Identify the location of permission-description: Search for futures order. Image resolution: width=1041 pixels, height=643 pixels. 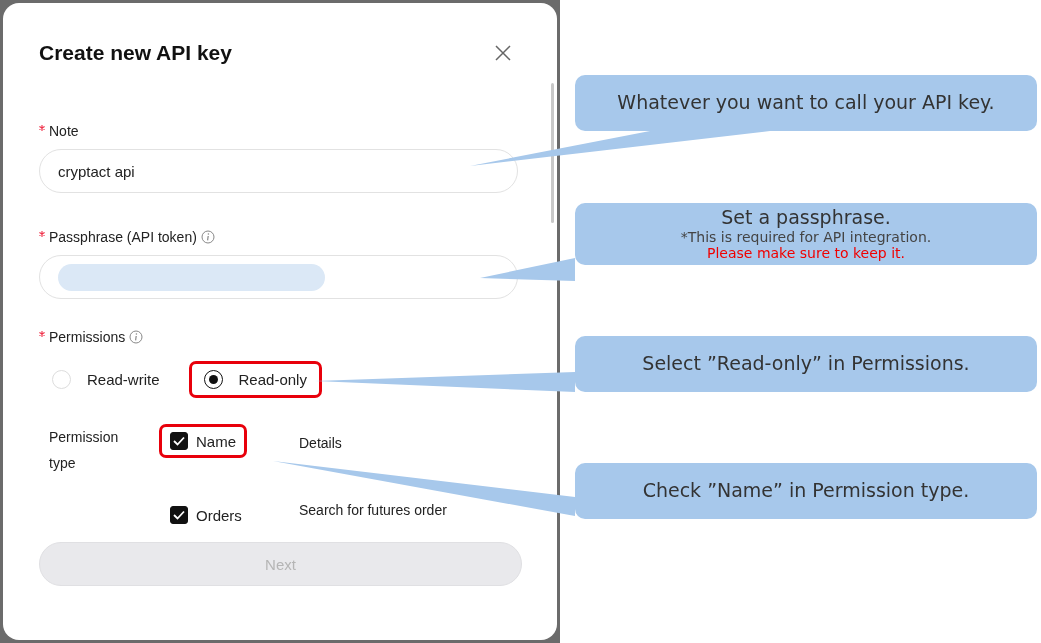
(373, 510).